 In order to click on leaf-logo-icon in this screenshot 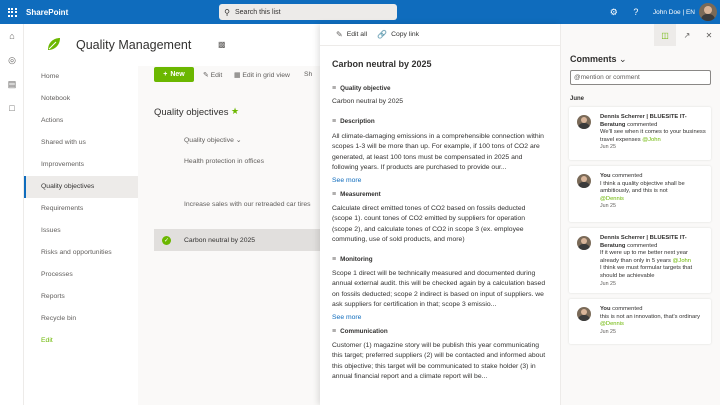, I will do `click(54, 44)`.